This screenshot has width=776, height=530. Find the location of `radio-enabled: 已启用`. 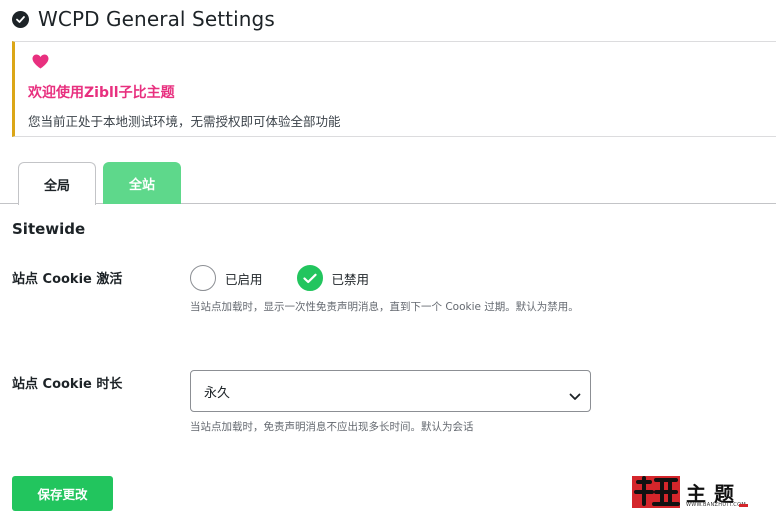

radio-enabled: 已启用 is located at coordinates (226, 278).